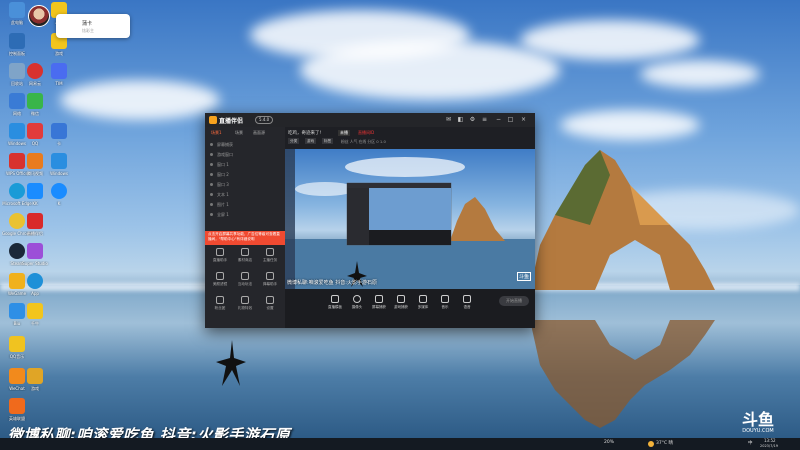 This screenshot has height=450, width=800. I want to click on category-chip: 分类, so click(294, 141).